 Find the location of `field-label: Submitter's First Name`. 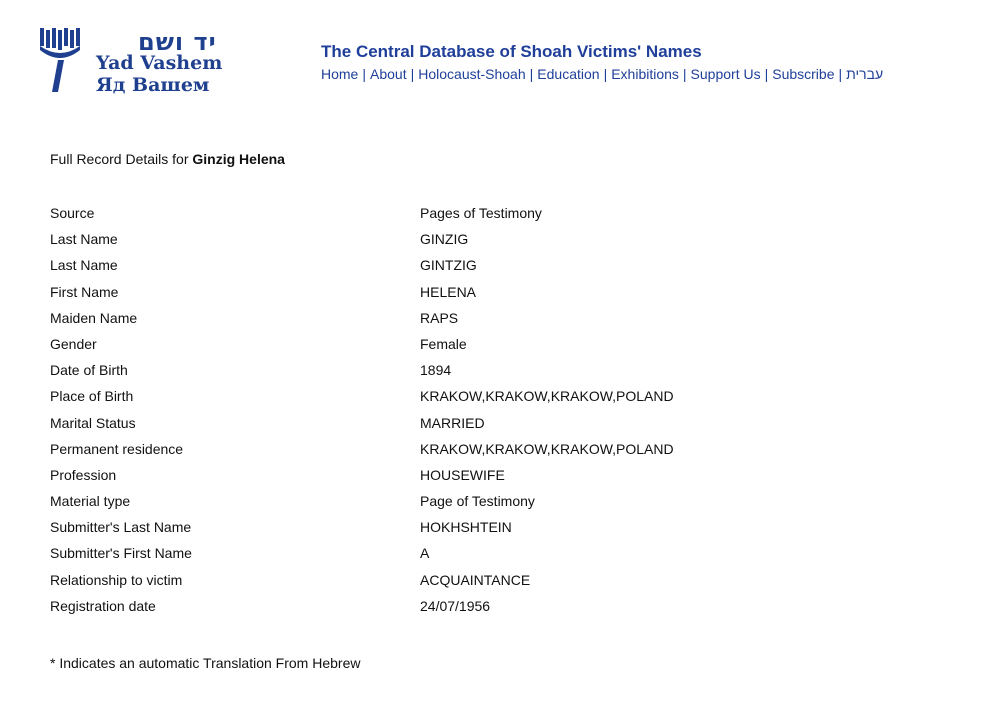

field-label: Submitter's First Name is located at coordinates (121, 553).